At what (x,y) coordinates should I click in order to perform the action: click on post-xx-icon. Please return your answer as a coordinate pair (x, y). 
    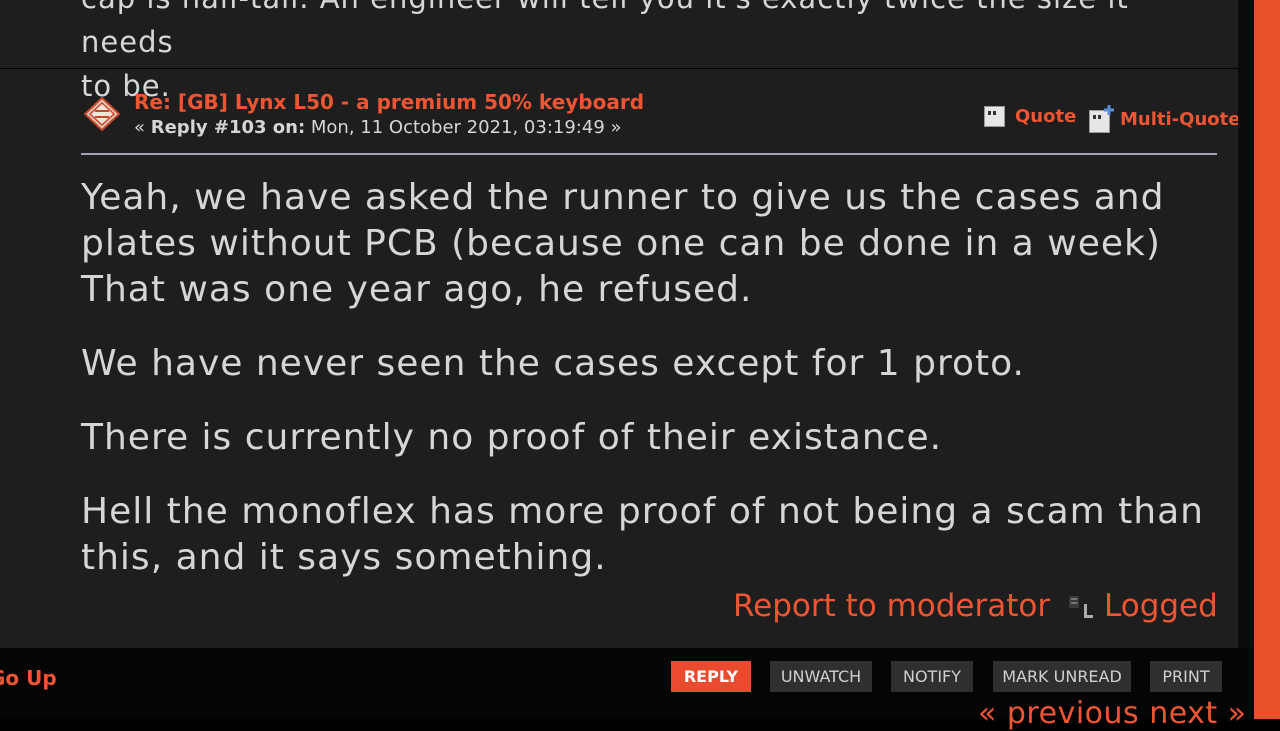
    Looking at the image, I should click on (102, 114).